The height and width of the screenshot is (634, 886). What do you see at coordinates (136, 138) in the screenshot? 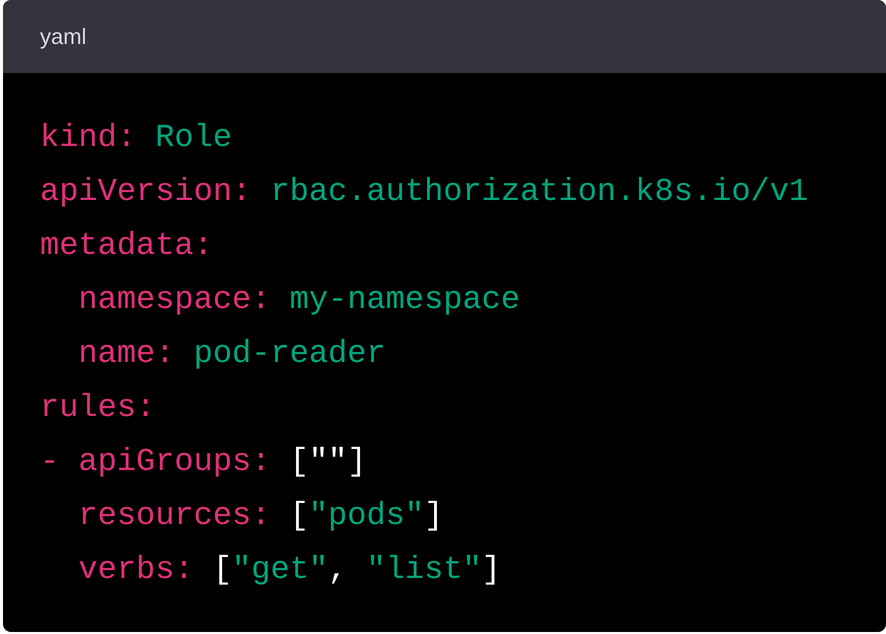
I see `code-line: kind: Role` at bounding box center [136, 138].